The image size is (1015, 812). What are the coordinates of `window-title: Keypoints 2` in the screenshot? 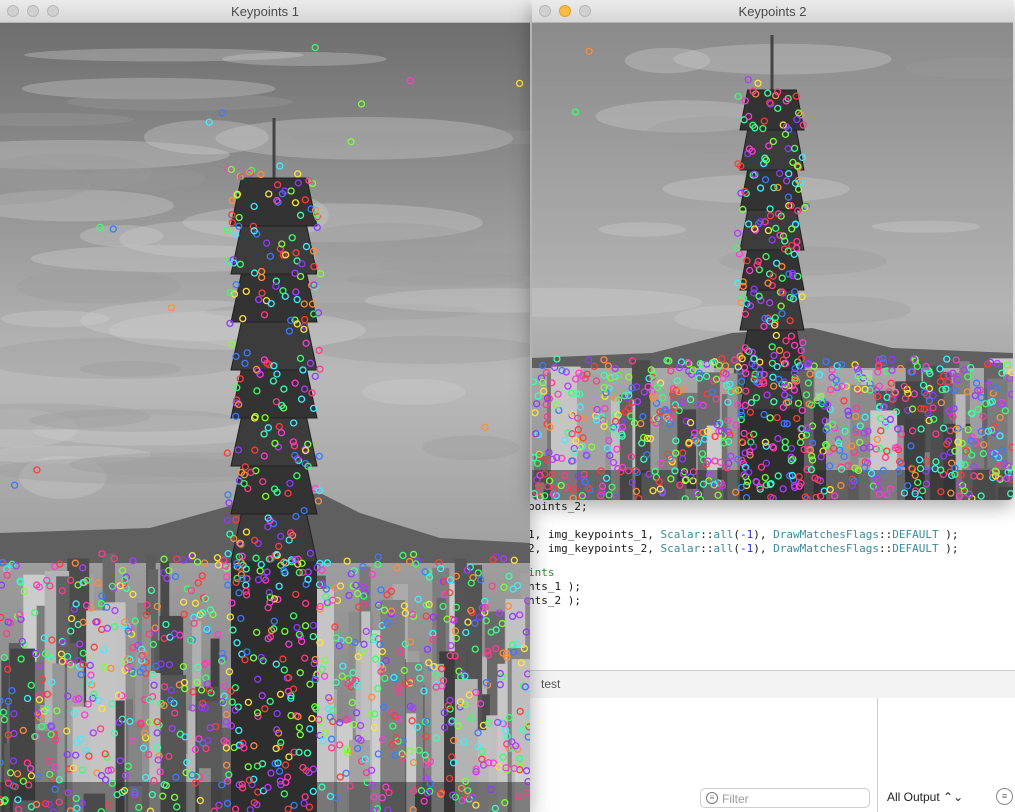 It's located at (772, 11).